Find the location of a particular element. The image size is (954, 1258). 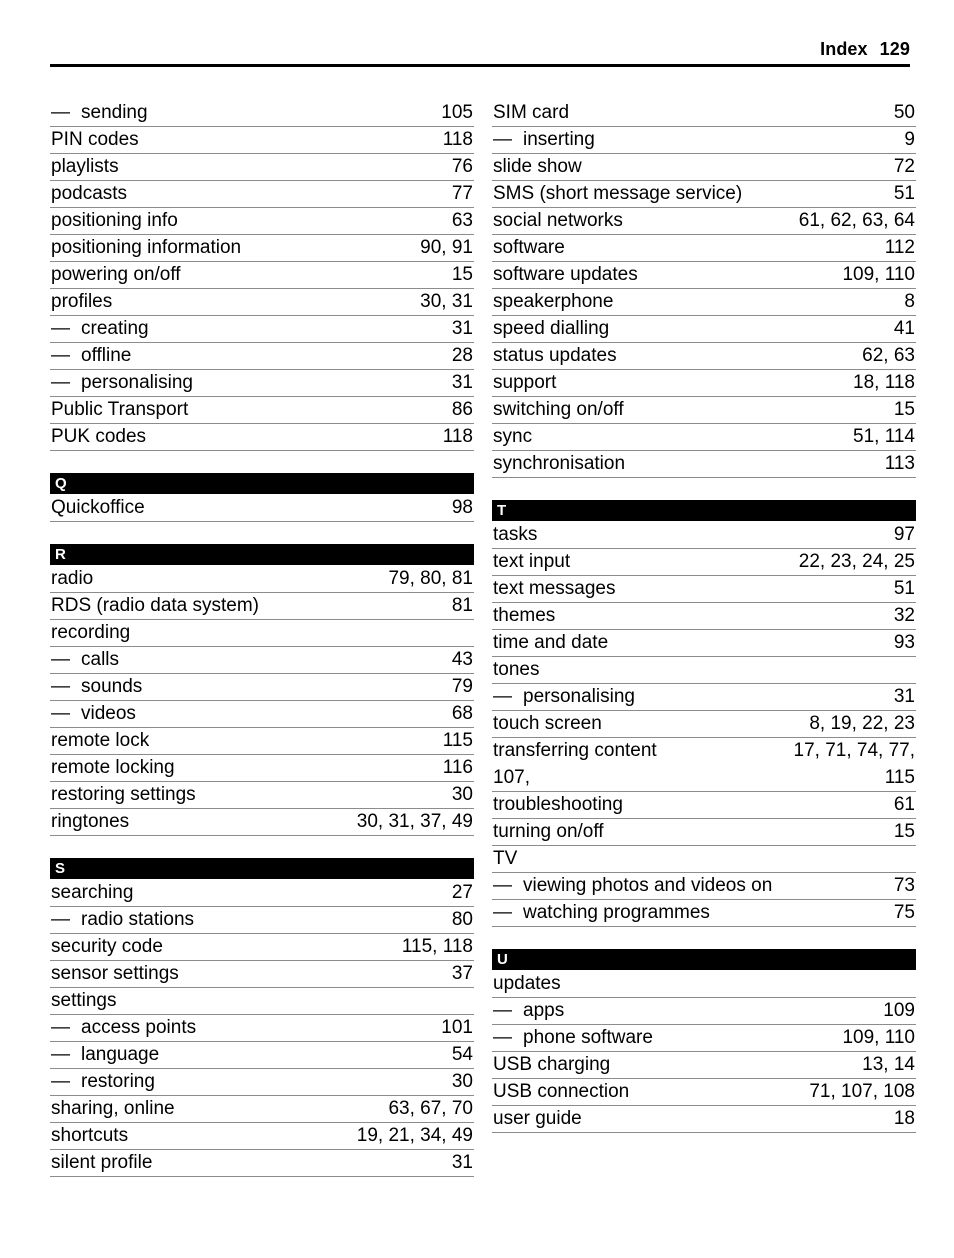

index-entry: switching on/off 15 is located at coordinates (704, 410).